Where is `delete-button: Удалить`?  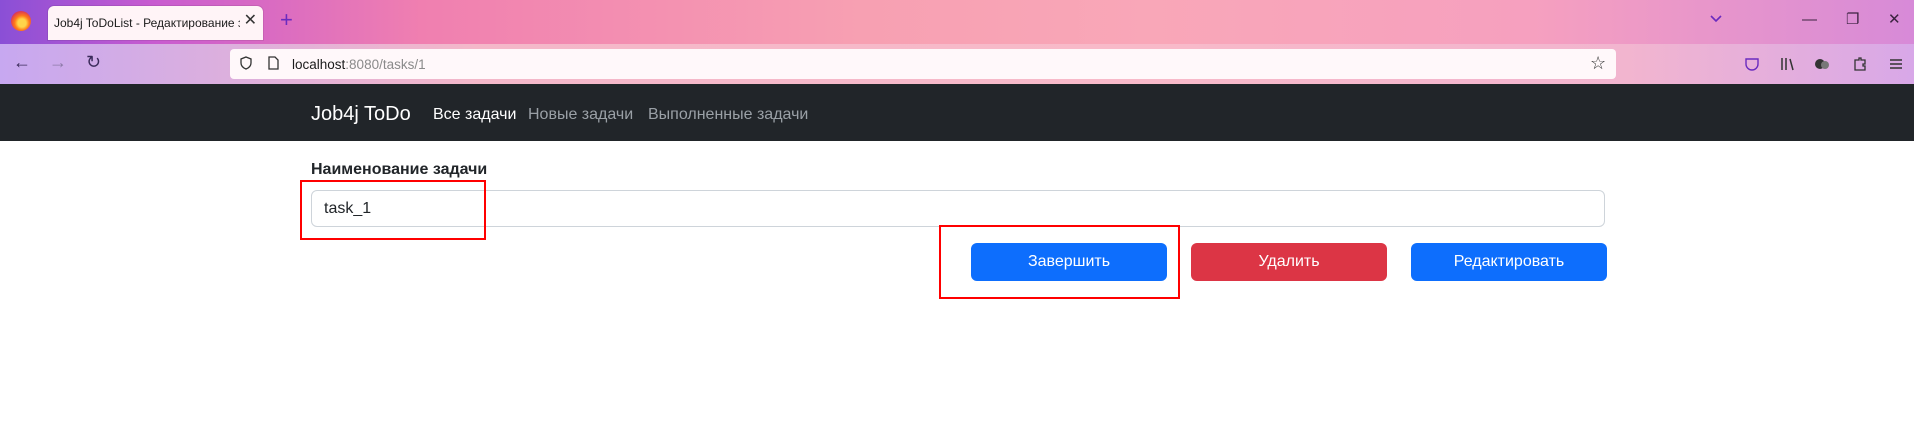
delete-button: Удалить is located at coordinates (1289, 262).